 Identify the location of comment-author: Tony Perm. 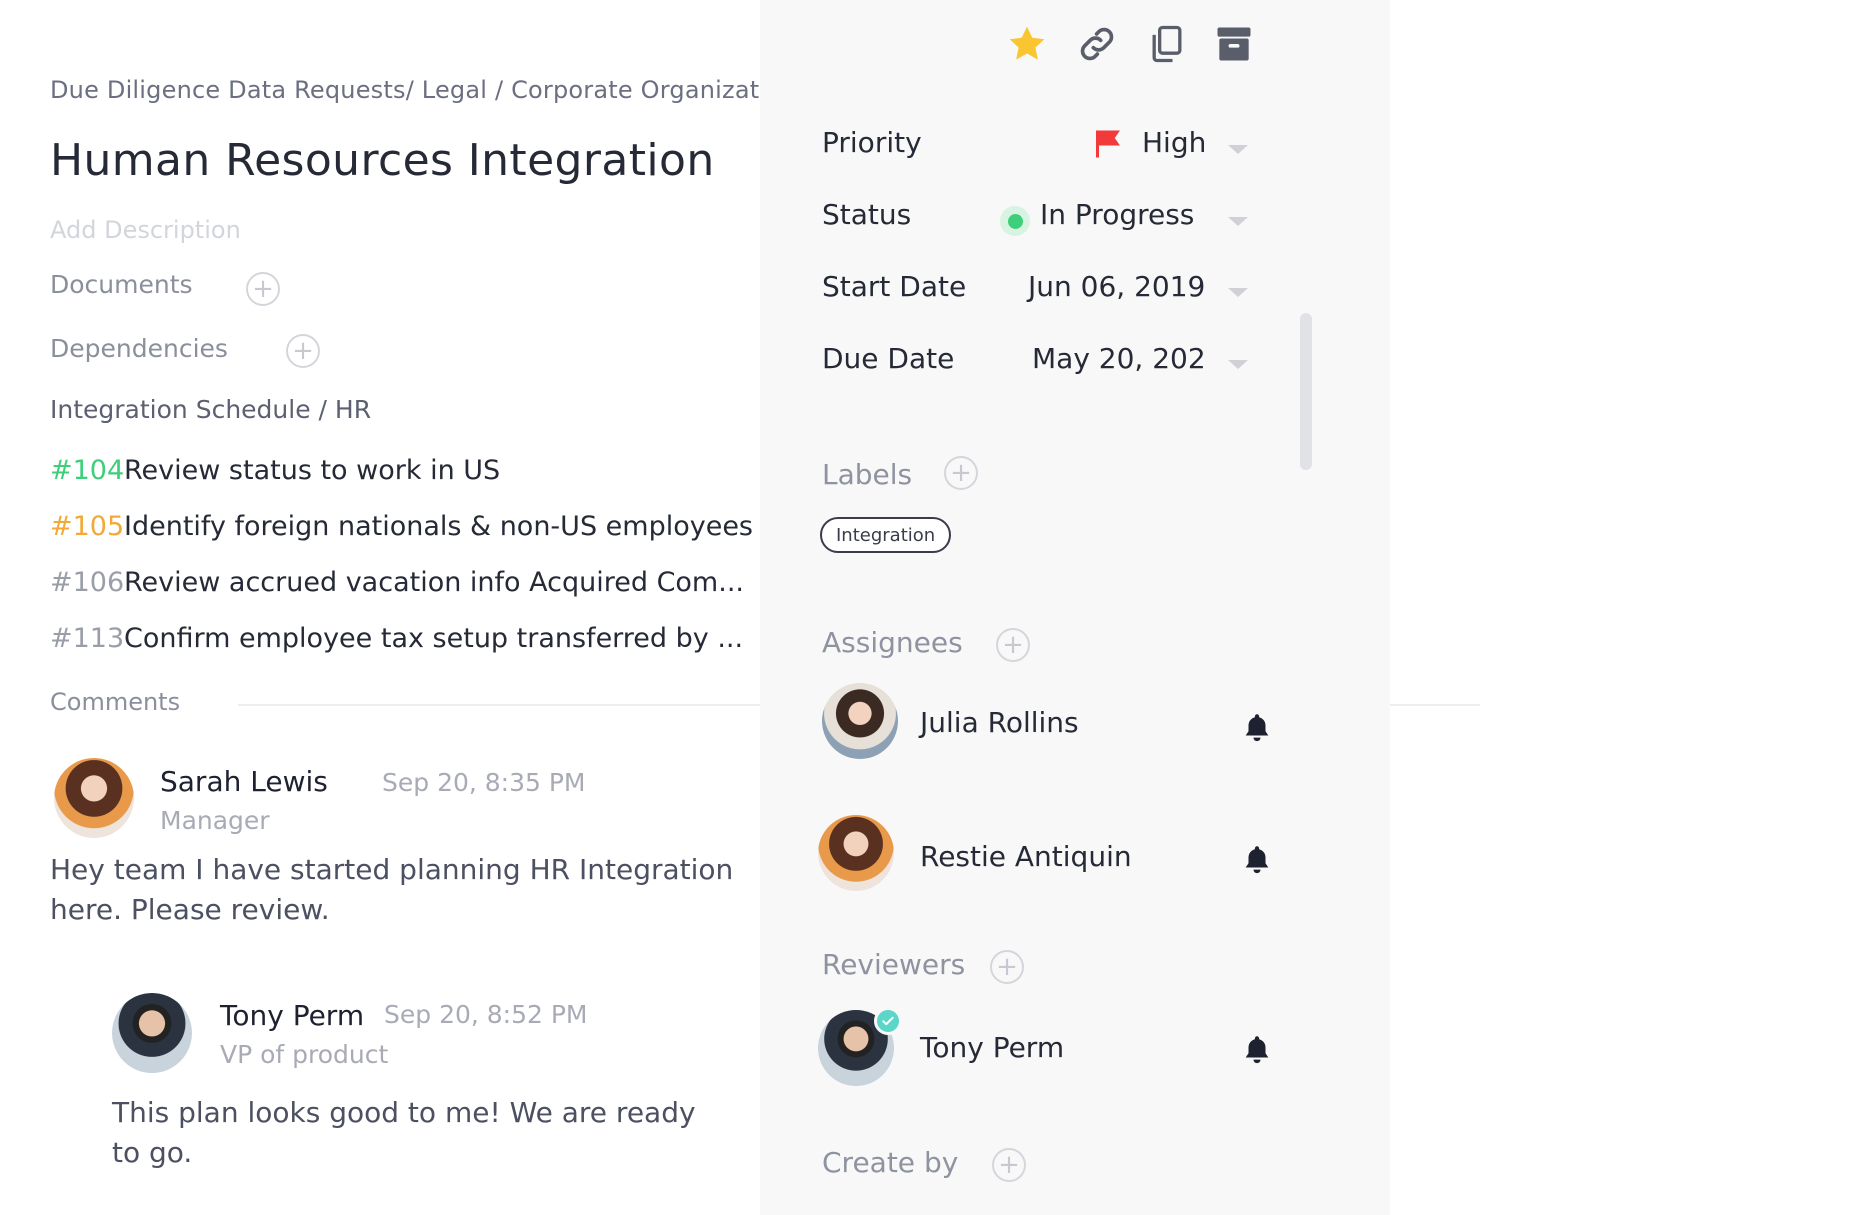
(292, 1015).